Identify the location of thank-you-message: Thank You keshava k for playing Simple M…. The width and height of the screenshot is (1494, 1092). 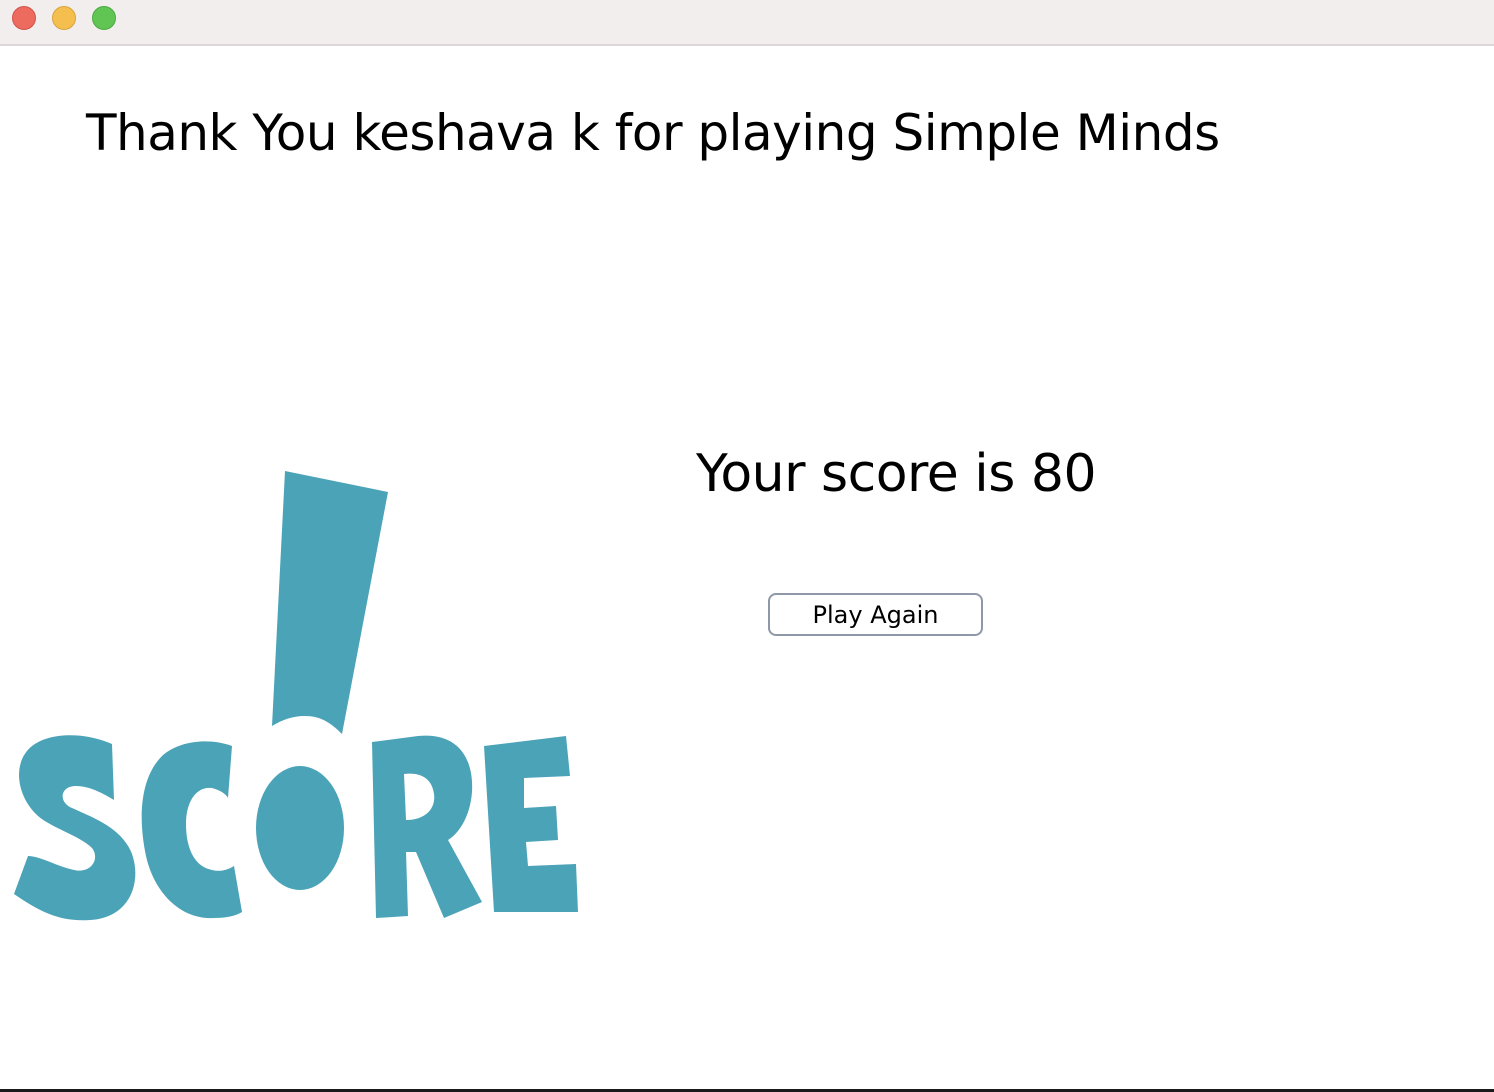
(653, 133).